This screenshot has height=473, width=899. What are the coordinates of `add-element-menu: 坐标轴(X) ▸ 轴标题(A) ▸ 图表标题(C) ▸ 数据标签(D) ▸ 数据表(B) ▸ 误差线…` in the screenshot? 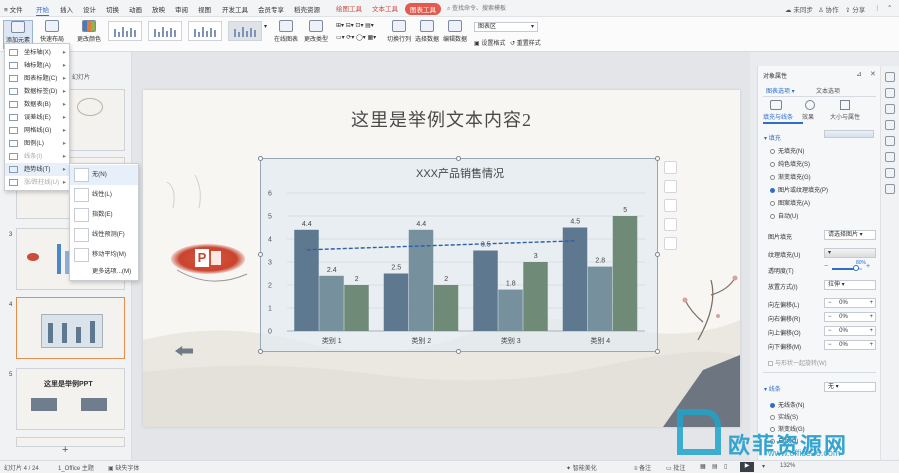 It's located at (37, 117).